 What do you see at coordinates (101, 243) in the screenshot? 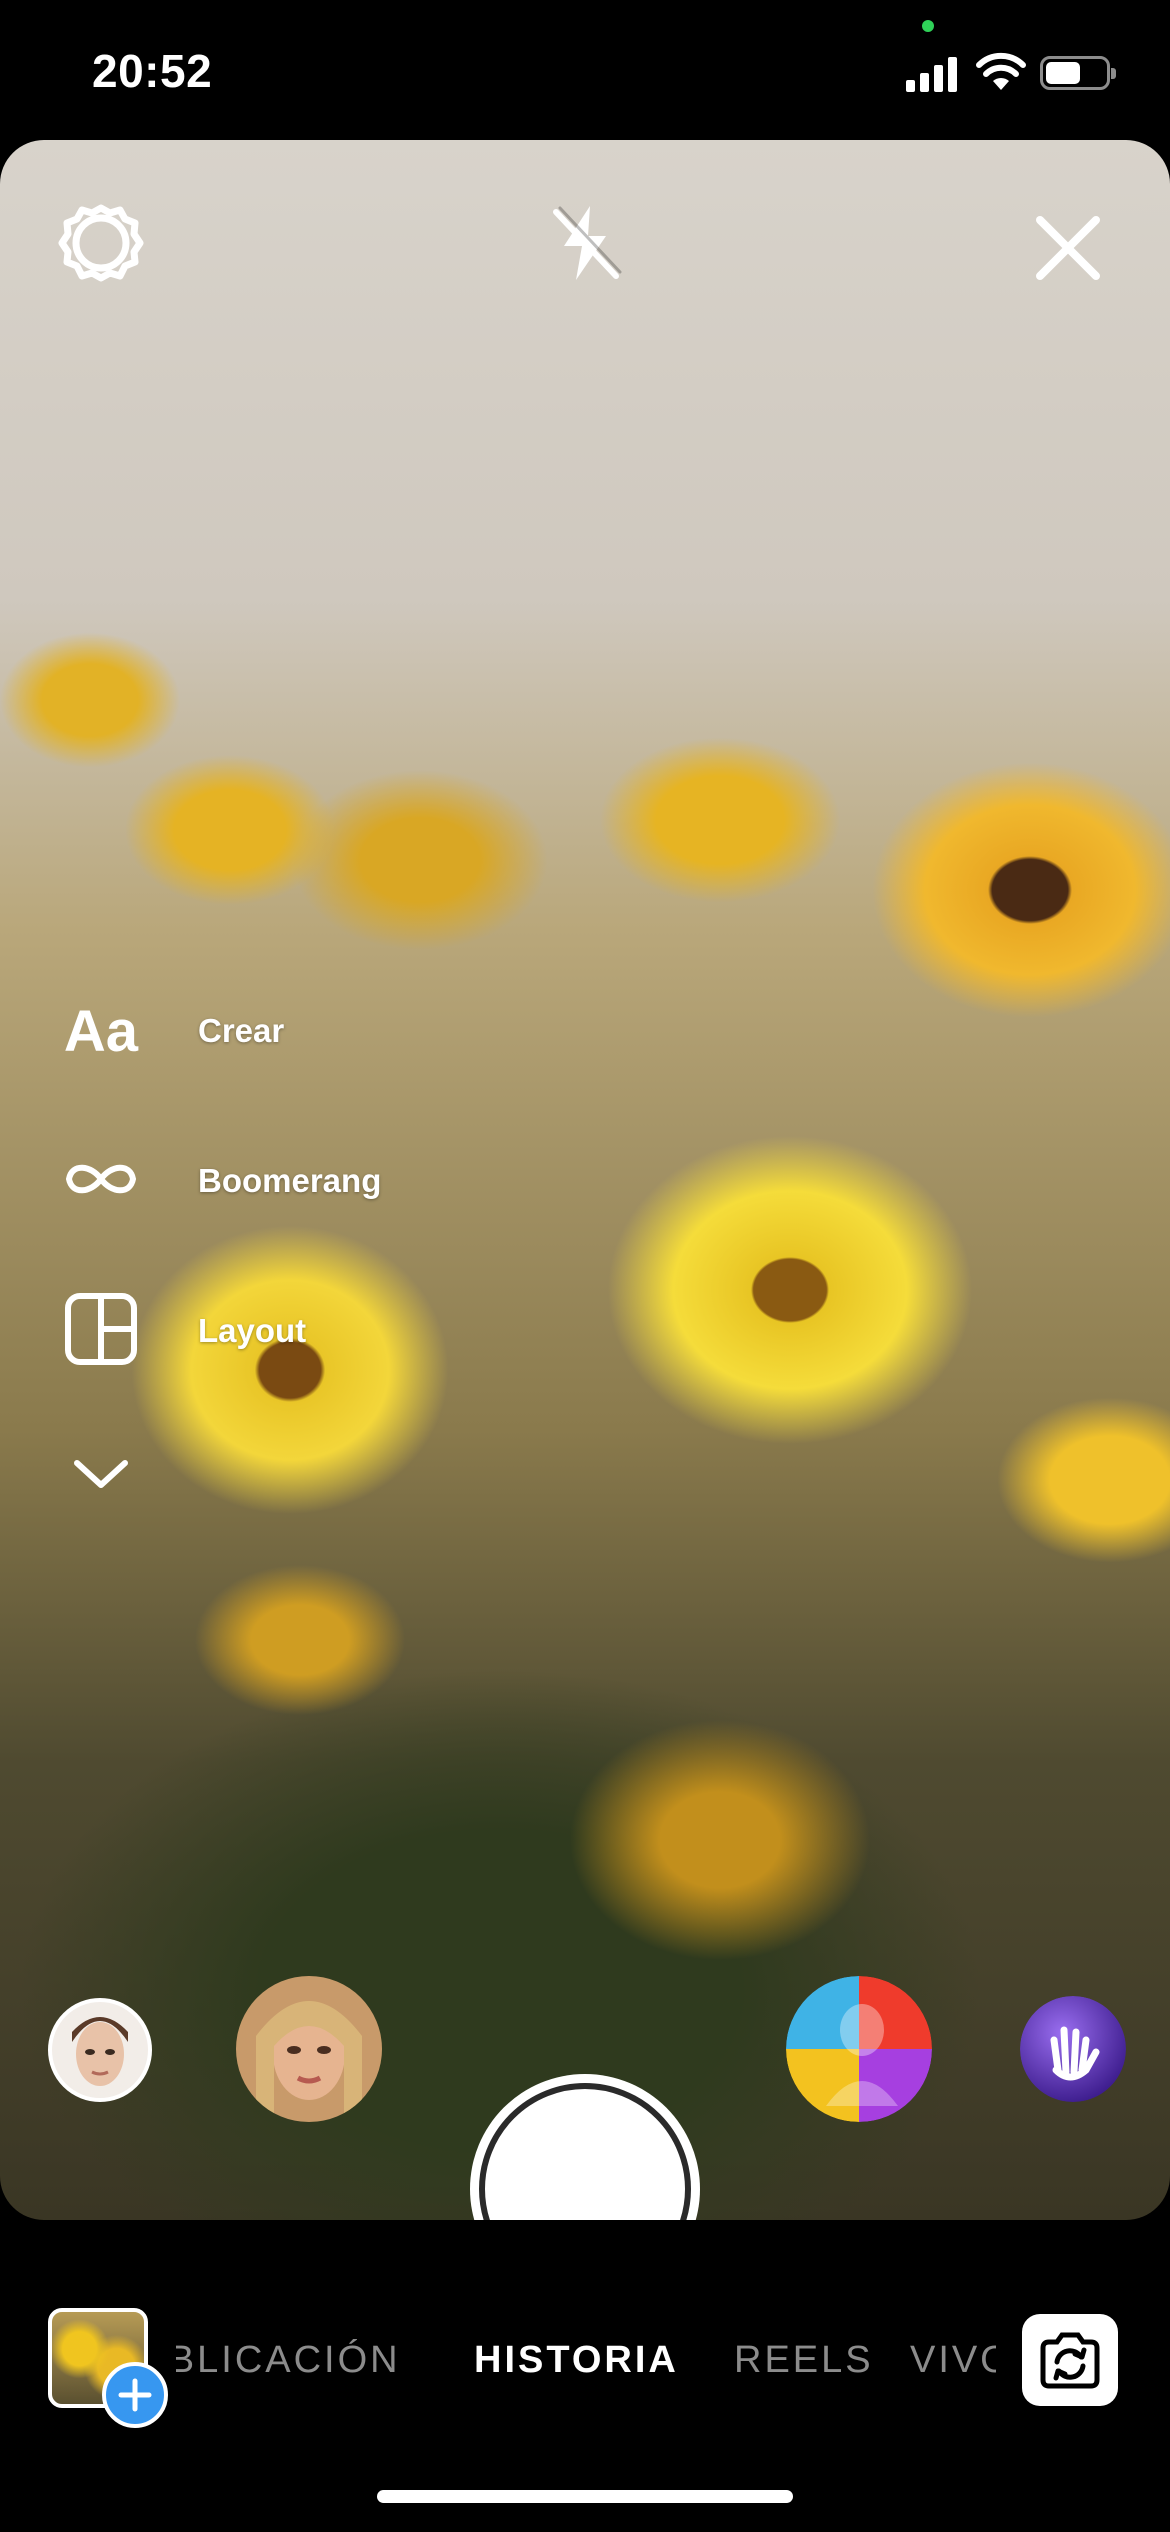
I see `settings-gear-icon` at bounding box center [101, 243].